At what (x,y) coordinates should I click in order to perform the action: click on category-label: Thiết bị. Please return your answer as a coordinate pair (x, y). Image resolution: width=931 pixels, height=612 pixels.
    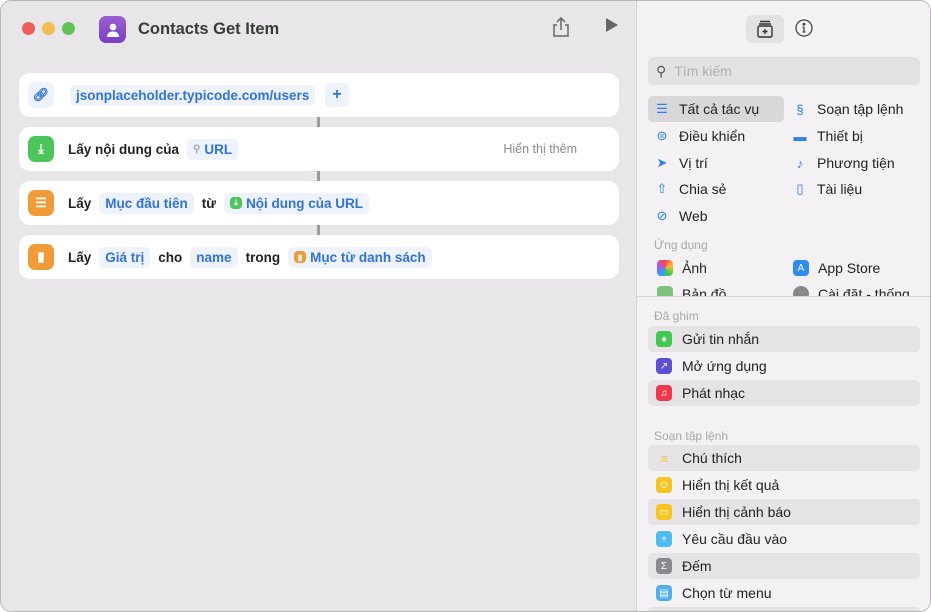
    Looking at the image, I should click on (840, 136).